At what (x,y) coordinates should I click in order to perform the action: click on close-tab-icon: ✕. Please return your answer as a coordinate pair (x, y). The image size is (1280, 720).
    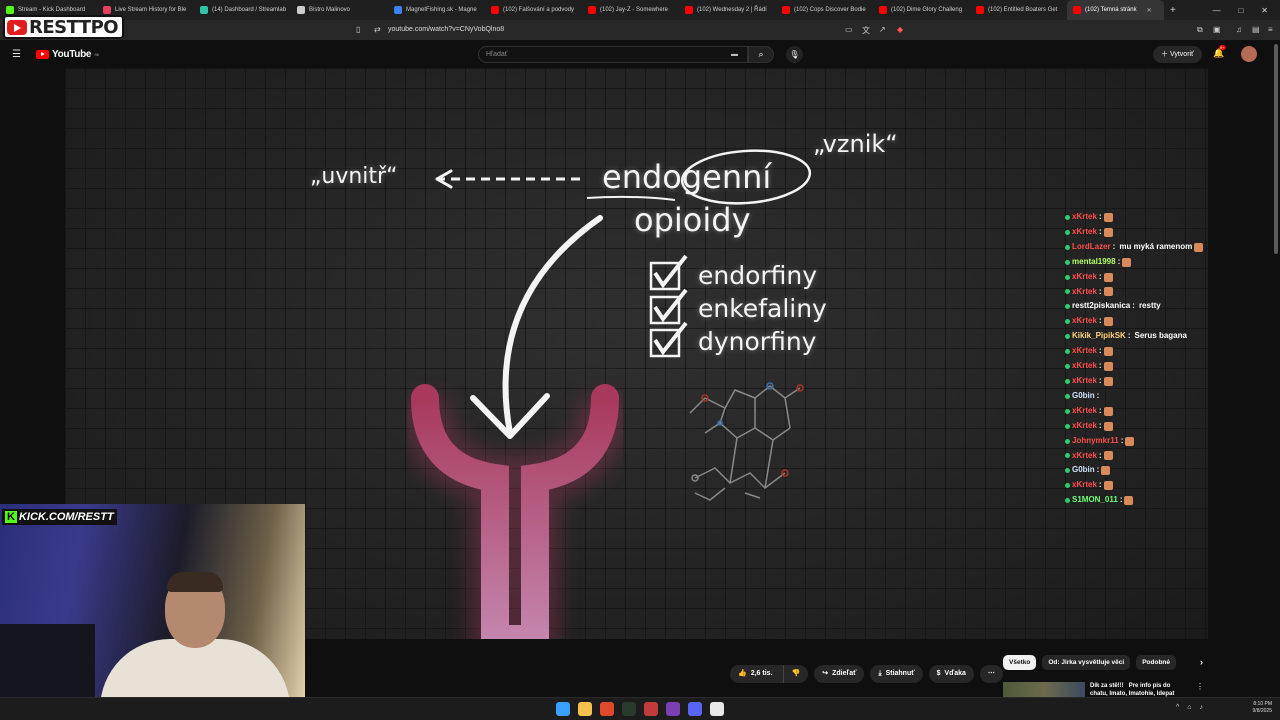
    Looking at the image, I should click on (1149, 10).